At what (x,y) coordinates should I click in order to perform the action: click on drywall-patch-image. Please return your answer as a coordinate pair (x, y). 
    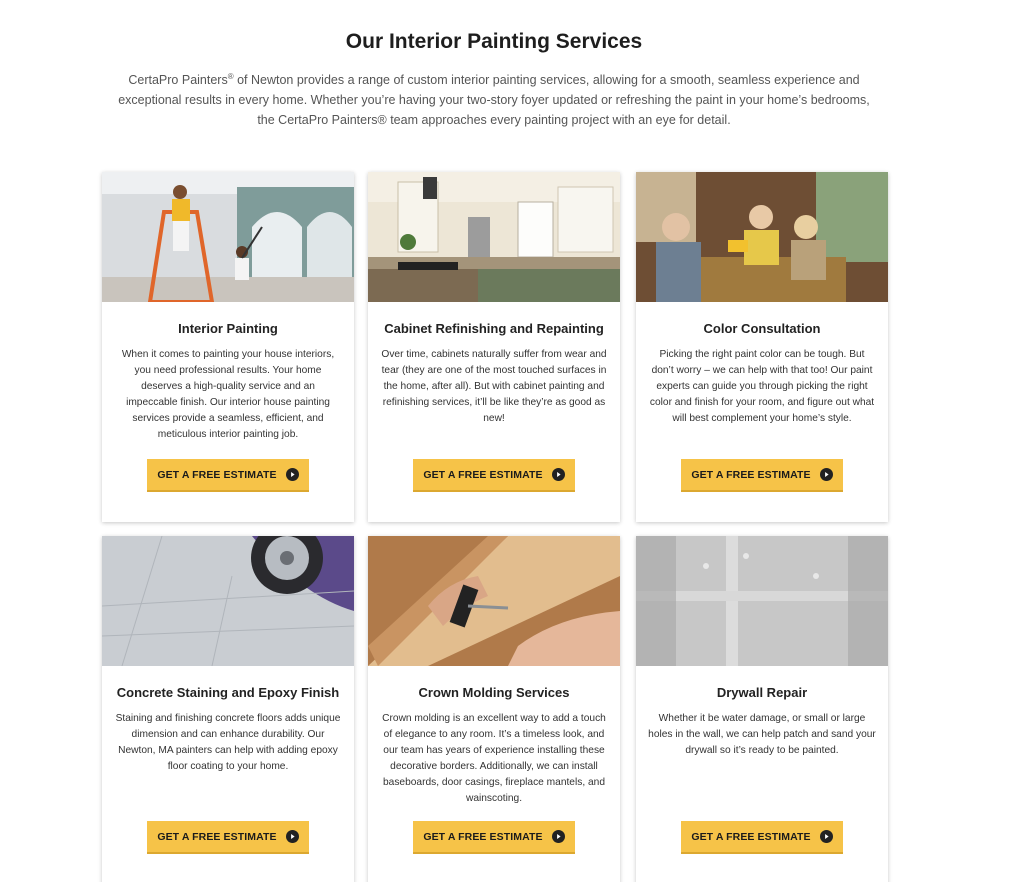
    Looking at the image, I should click on (762, 601).